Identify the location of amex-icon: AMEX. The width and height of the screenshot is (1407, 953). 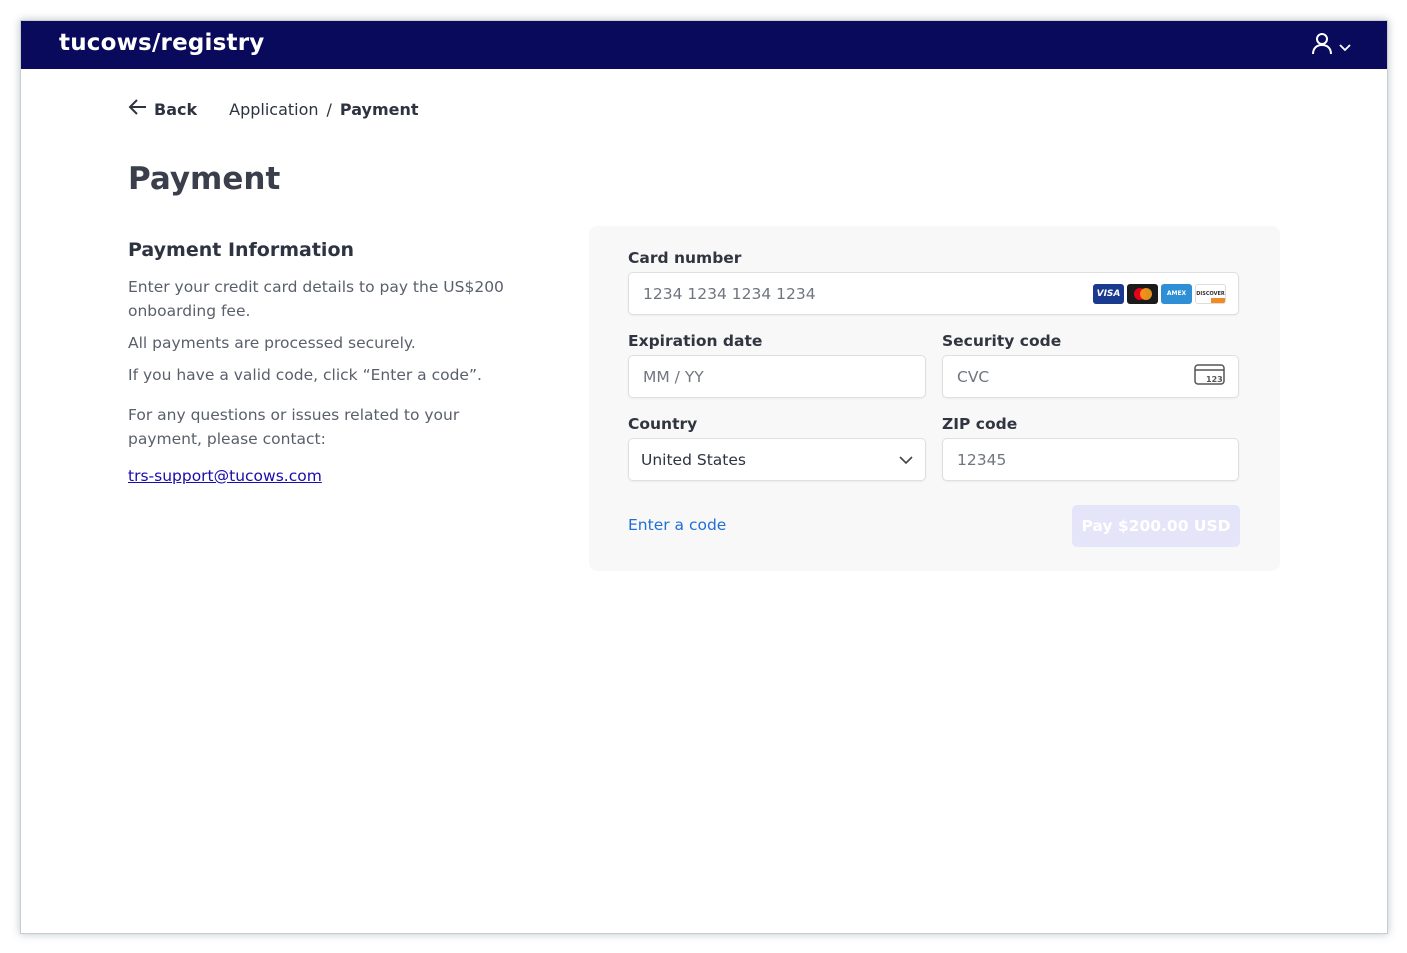
(1176, 293).